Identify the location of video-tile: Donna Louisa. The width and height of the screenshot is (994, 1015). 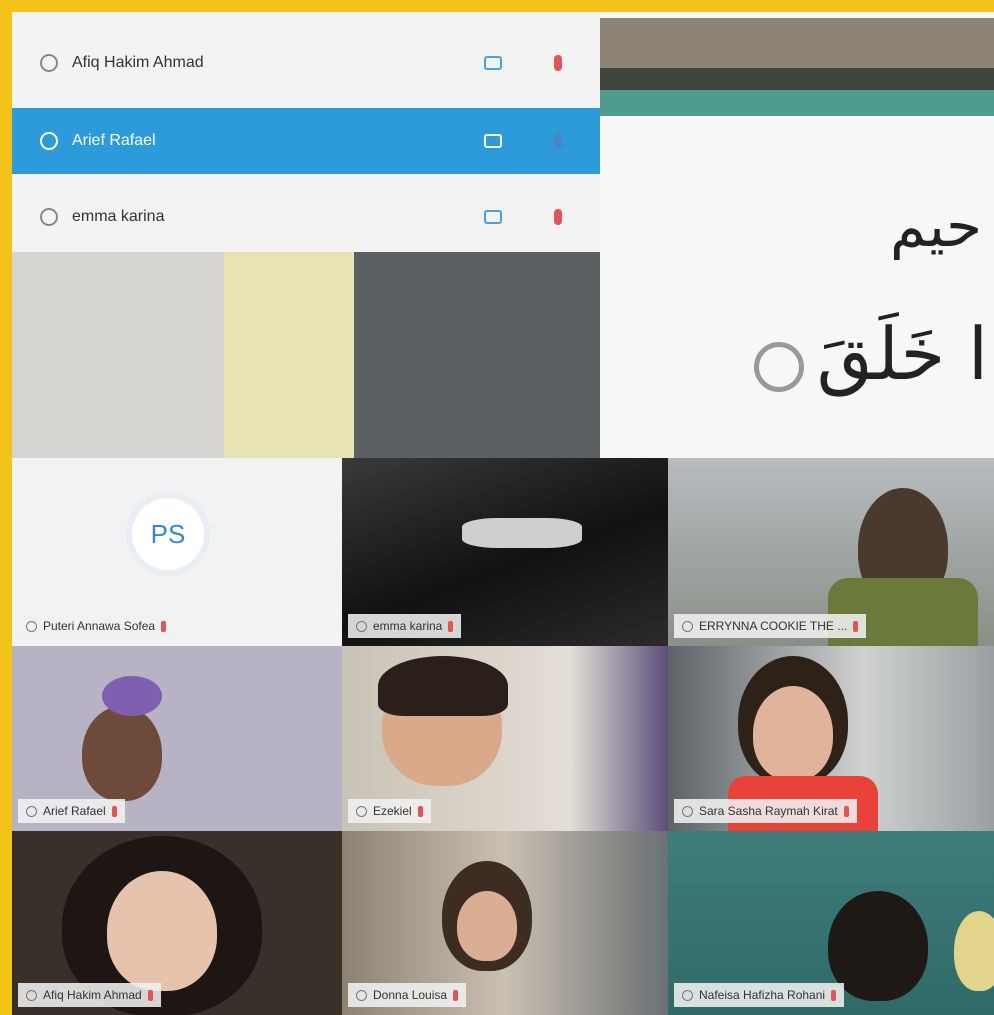
(505, 923).